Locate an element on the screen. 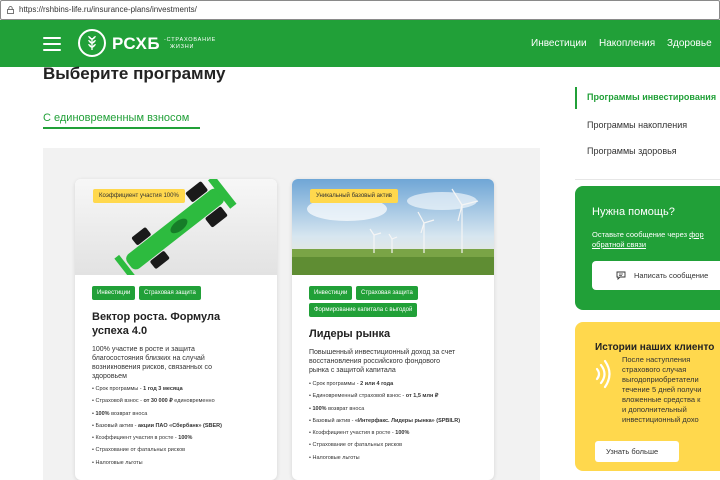  tab-underline is located at coordinates (121, 128).